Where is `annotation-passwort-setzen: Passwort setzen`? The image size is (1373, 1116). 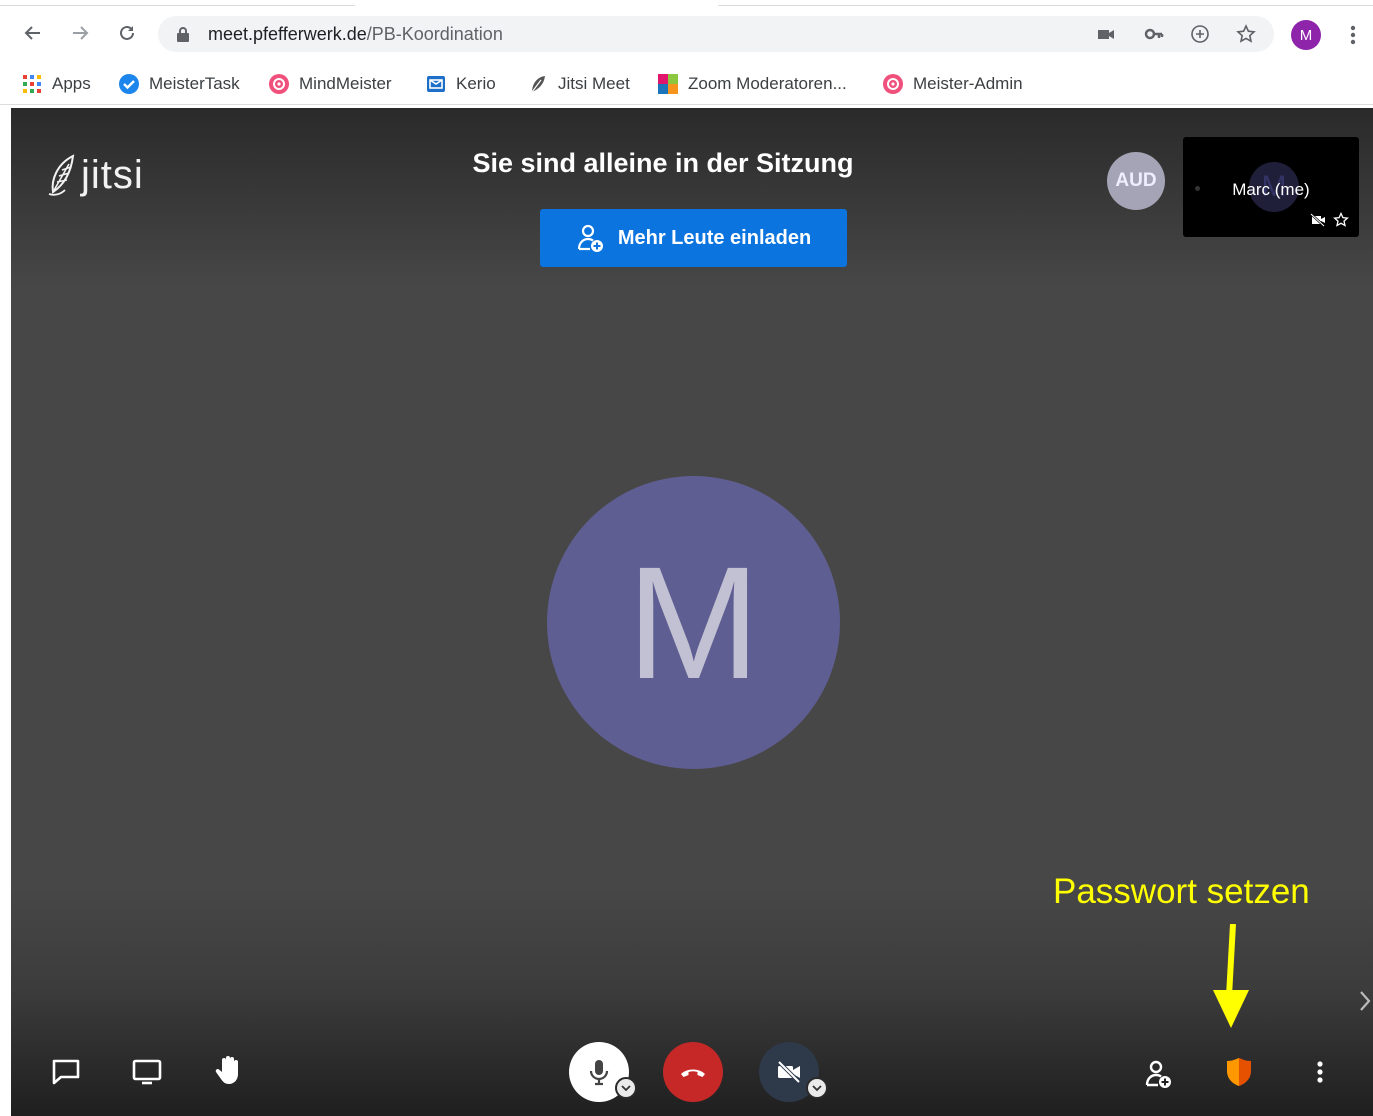
annotation-passwort-setzen: Passwort setzen is located at coordinates (1181, 891).